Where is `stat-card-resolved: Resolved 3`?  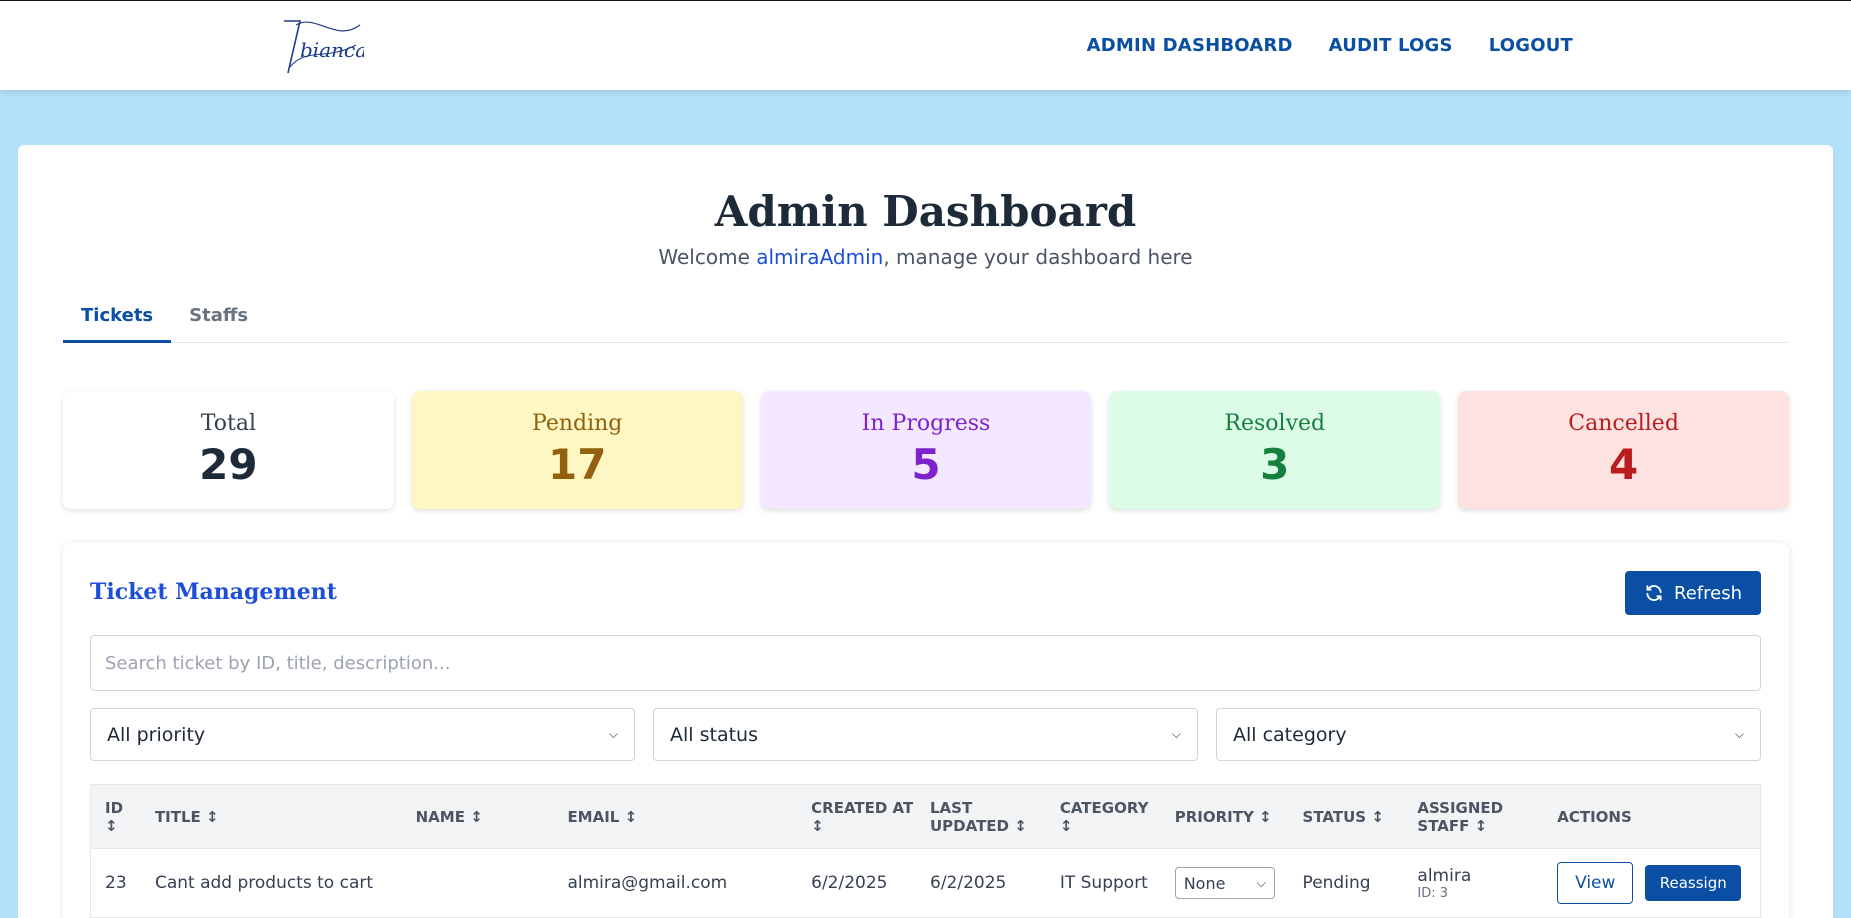
stat-card-resolved: Resolved 3 is located at coordinates (1275, 450).